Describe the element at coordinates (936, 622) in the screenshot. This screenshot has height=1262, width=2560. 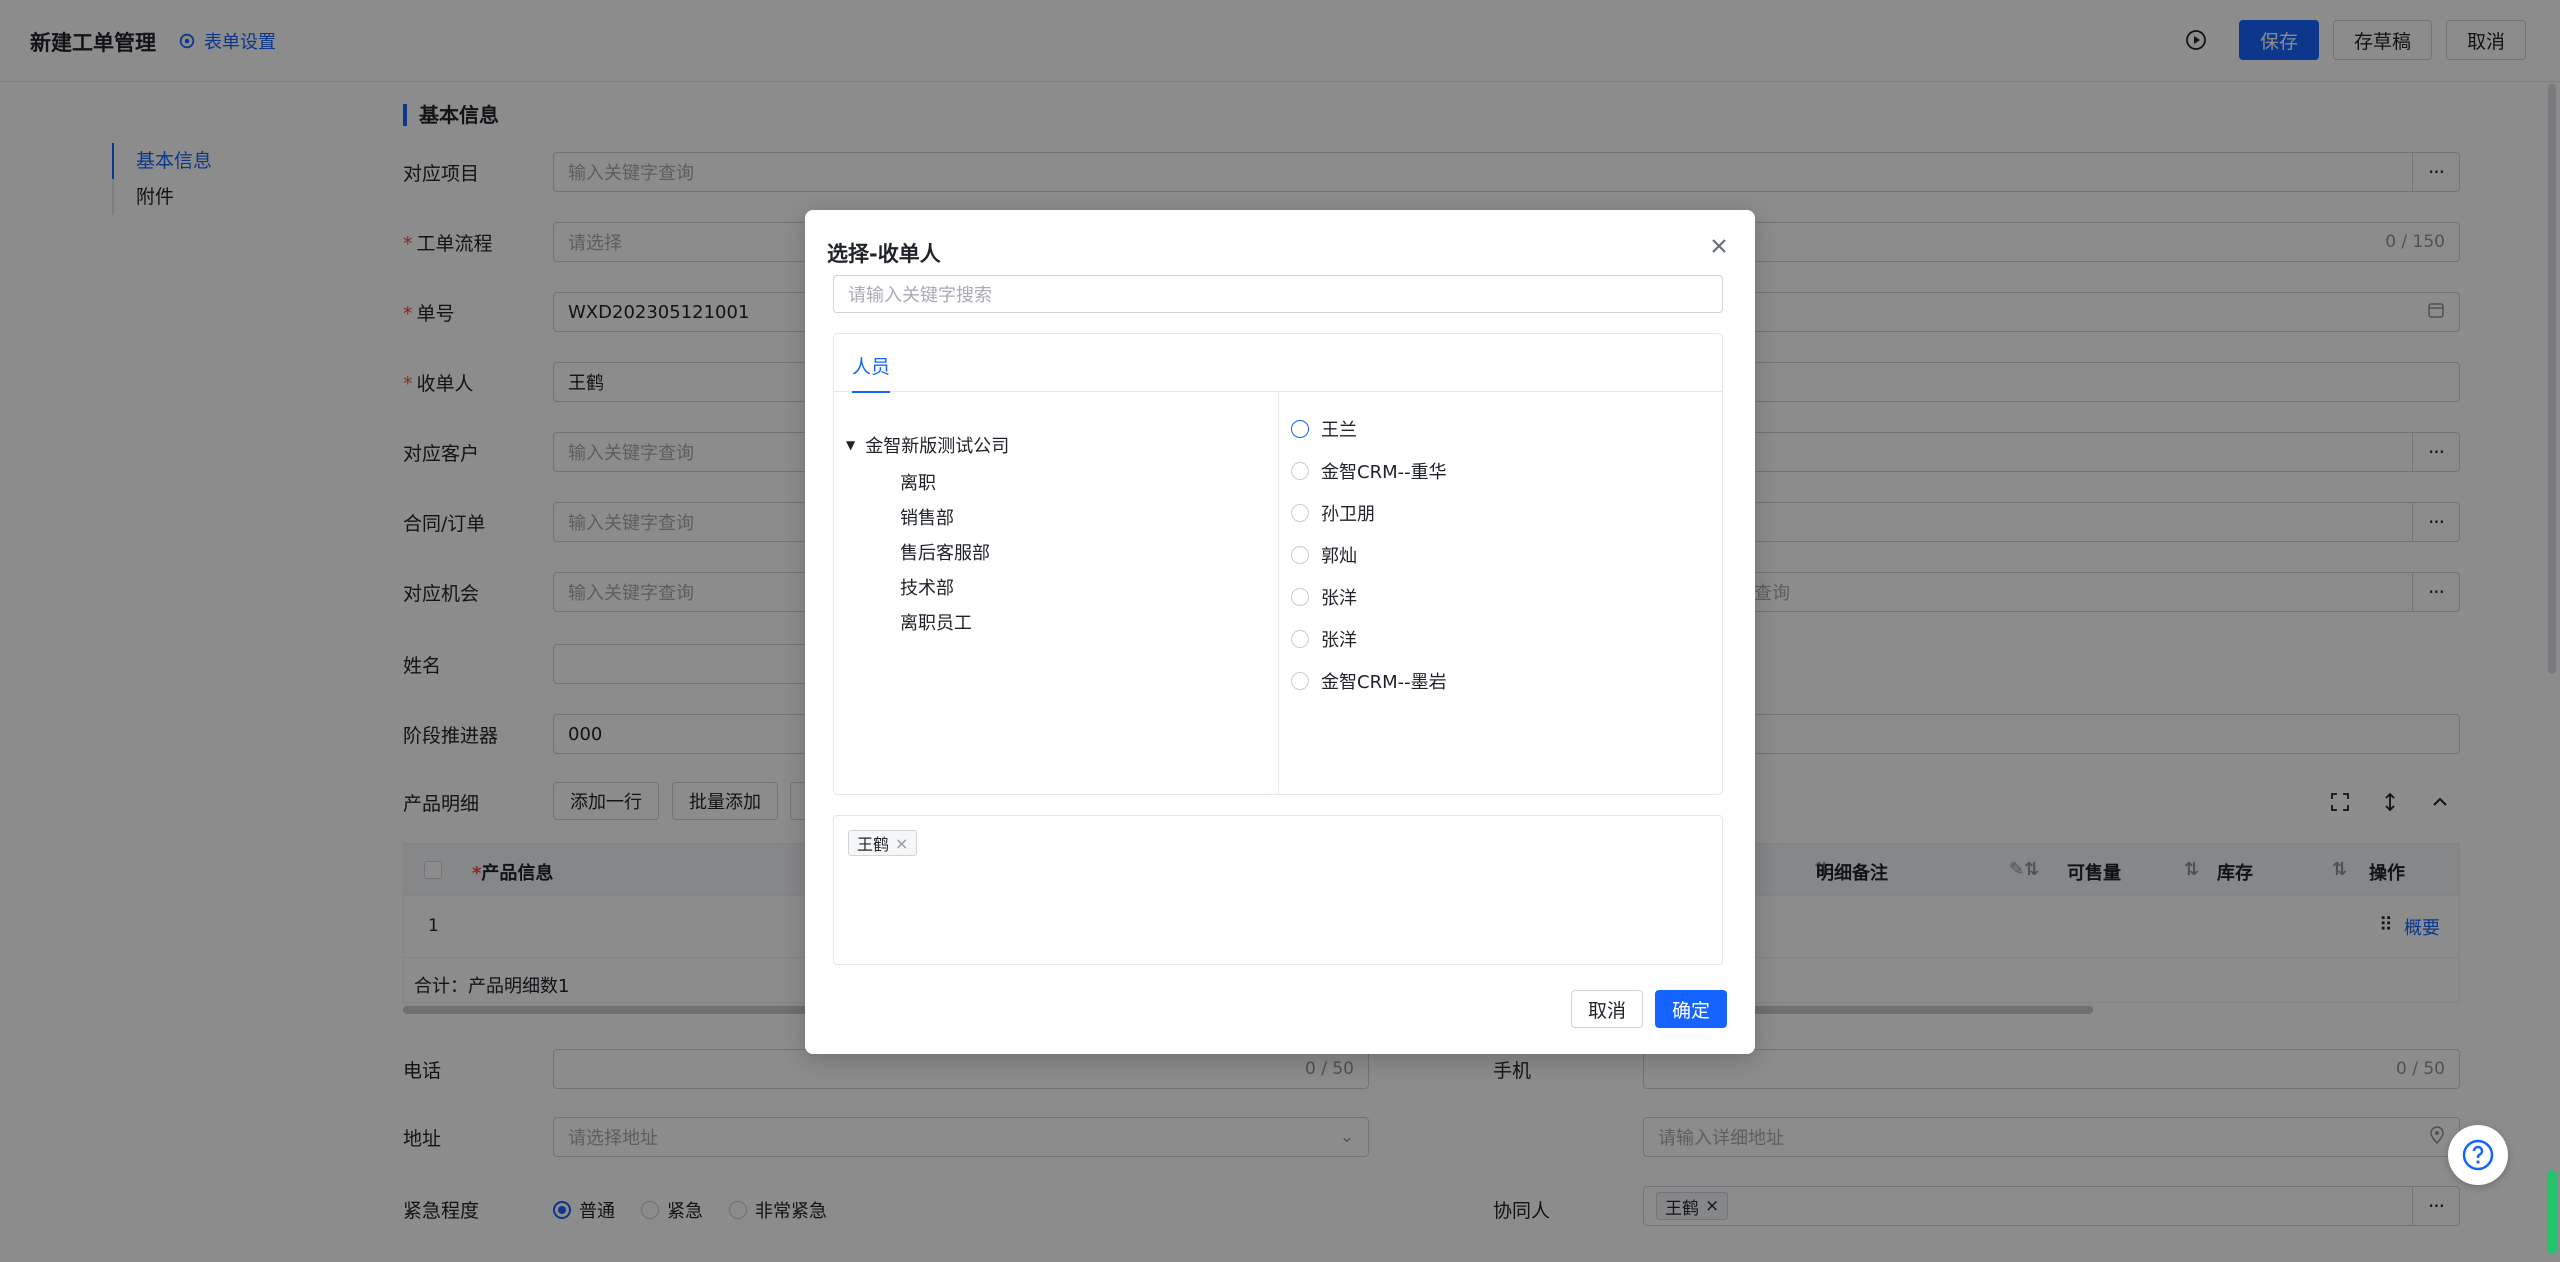
I see `tree-node: 离职员工` at that location.